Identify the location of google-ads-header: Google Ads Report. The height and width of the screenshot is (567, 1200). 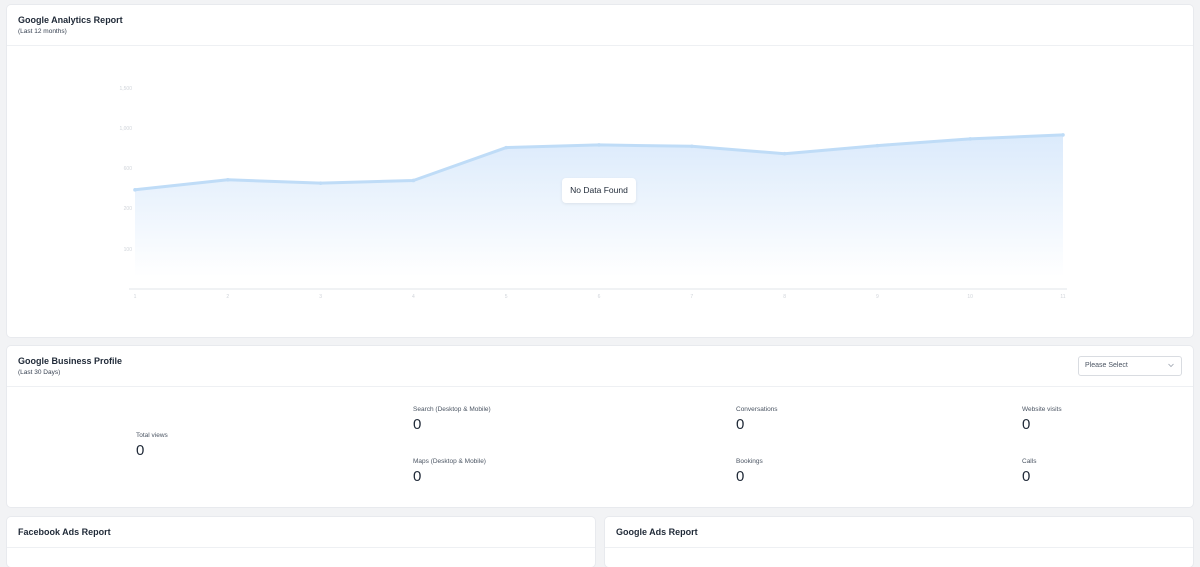
(899, 532).